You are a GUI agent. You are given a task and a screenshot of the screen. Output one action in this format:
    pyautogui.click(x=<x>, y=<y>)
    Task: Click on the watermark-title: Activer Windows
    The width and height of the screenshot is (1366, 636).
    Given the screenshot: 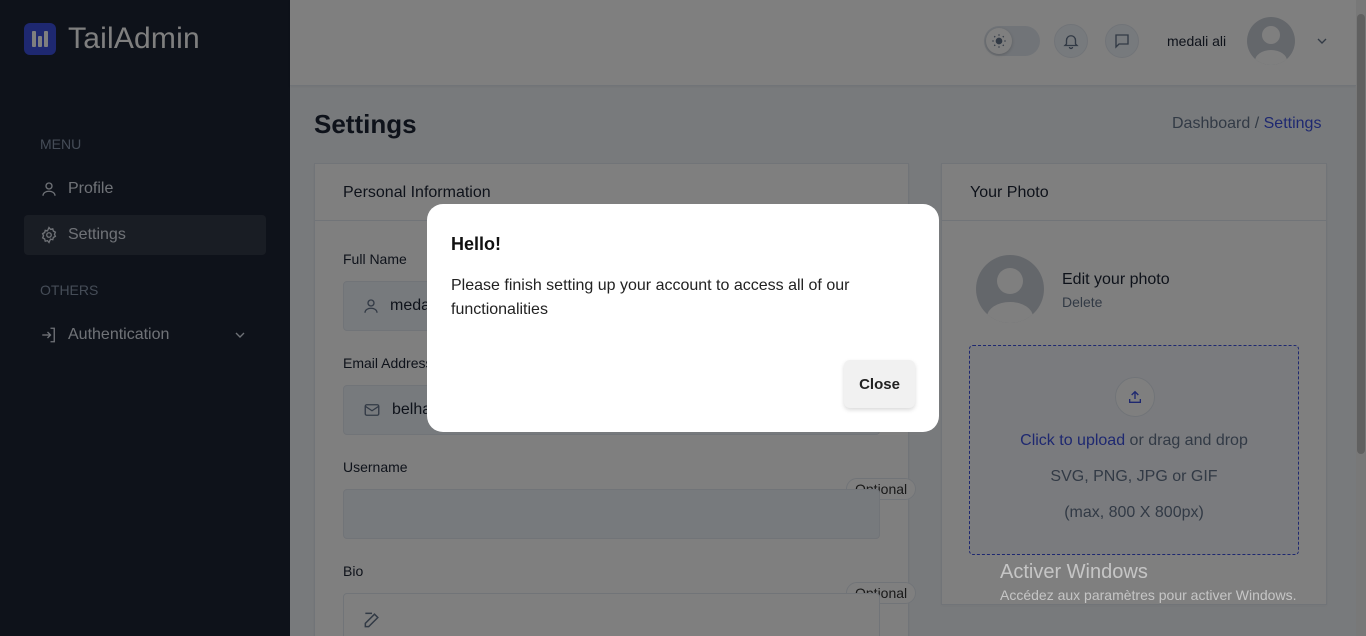 What is the action you would take?
    pyautogui.click(x=1074, y=572)
    